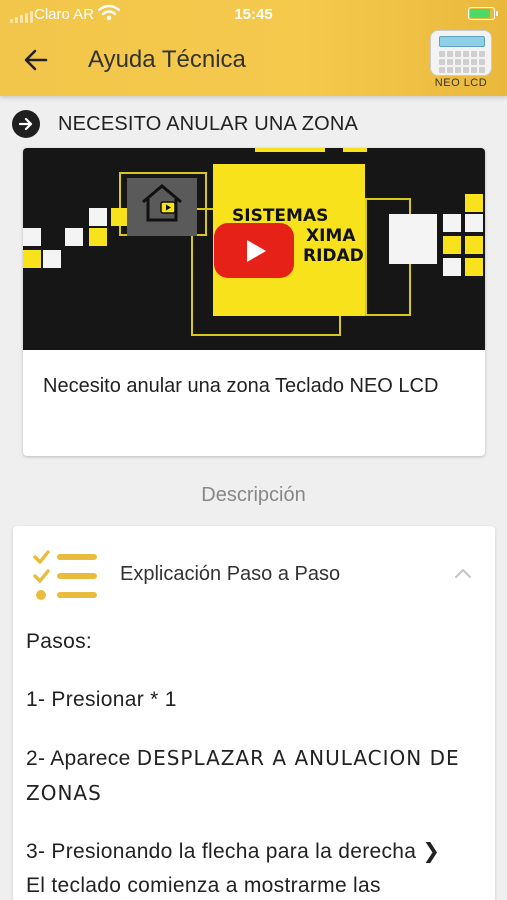 The height and width of the screenshot is (900, 507). What do you see at coordinates (203, 885) in the screenshot?
I see `step-3-continuation: El teclado comienza a mostrarme las` at bounding box center [203, 885].